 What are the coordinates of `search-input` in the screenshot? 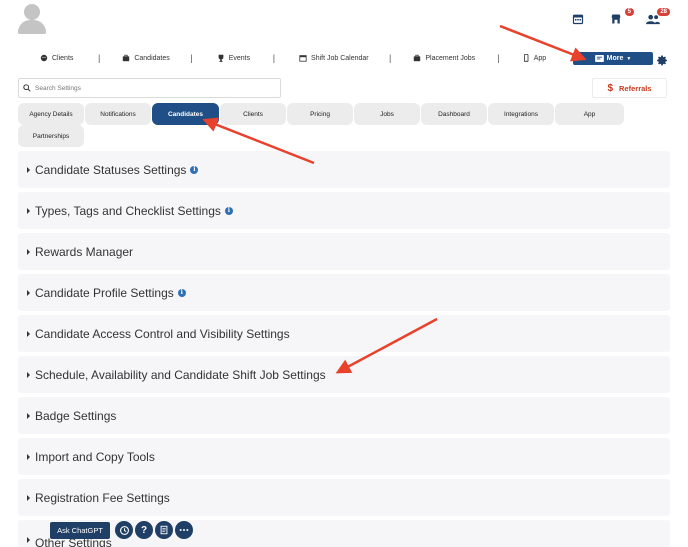 It's located at (150, 88).